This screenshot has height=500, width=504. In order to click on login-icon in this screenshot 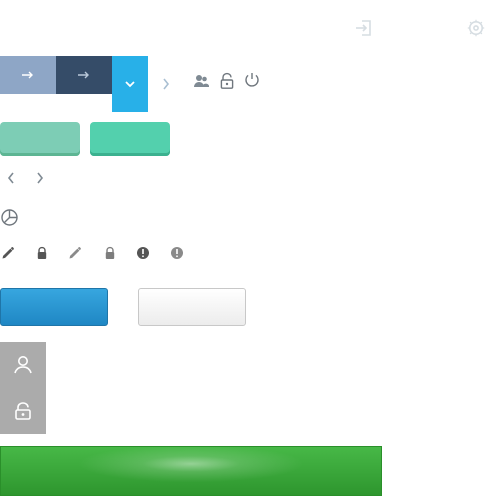, I will do `click(365, 28)`.